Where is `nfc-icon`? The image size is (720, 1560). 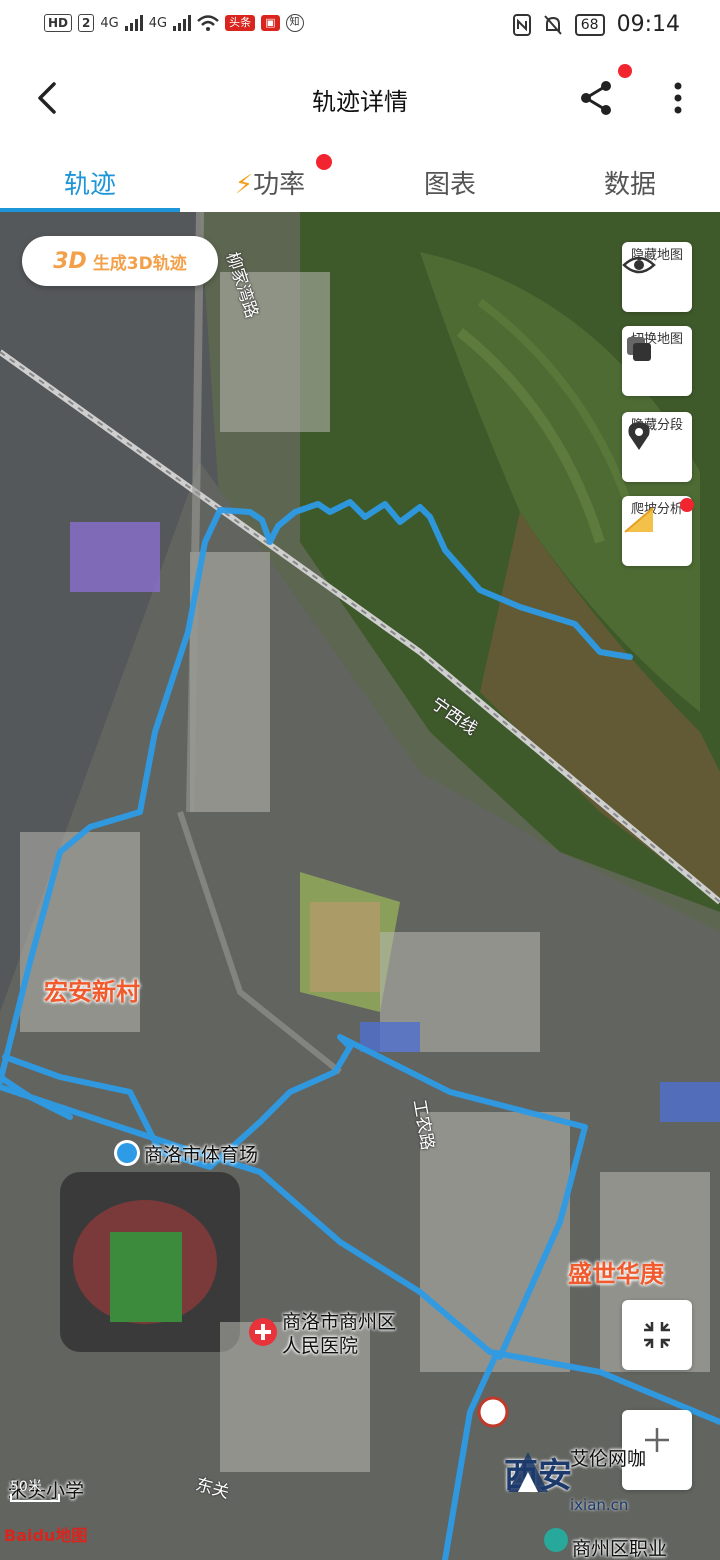 nfc-icon is located at coordinates (521, 24).